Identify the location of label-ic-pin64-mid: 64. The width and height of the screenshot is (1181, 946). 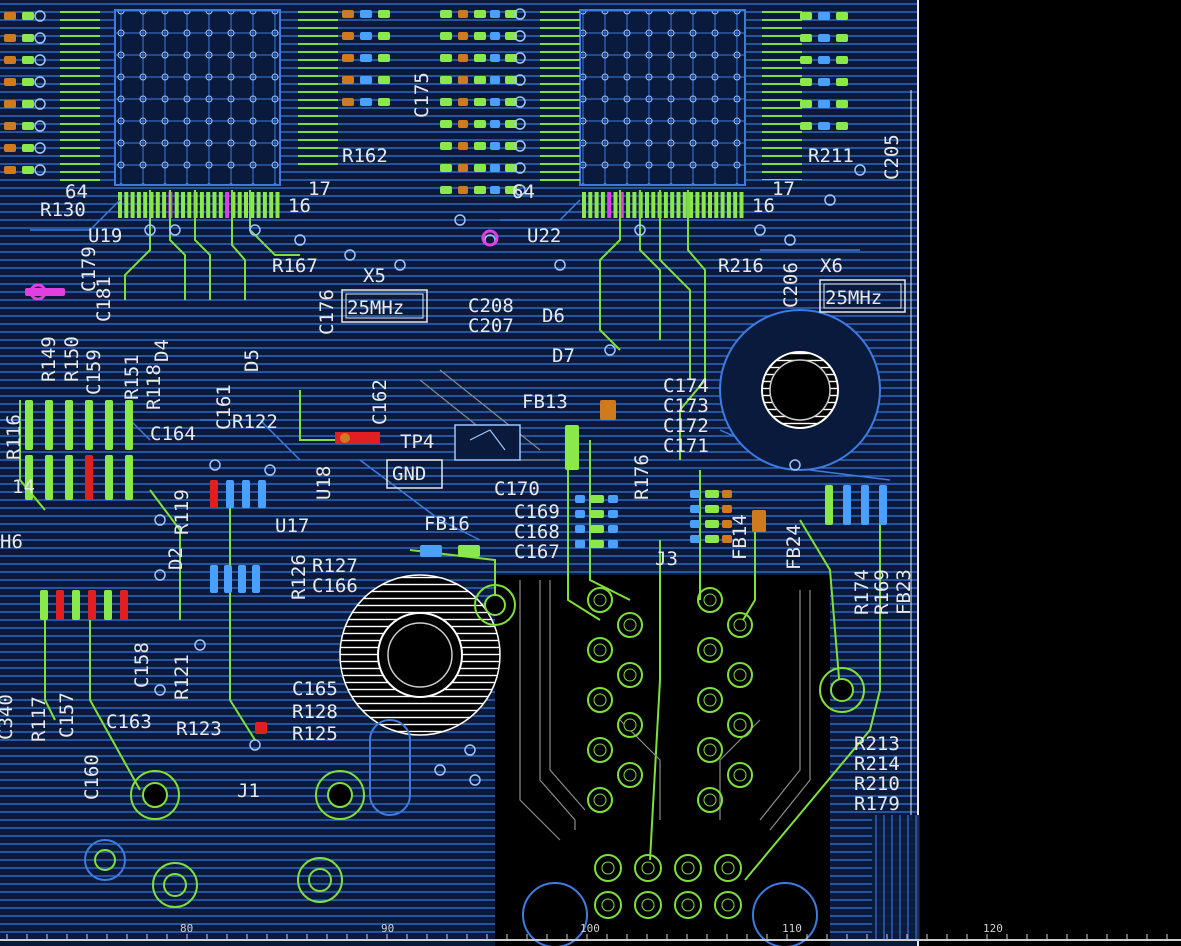
(523, 192).